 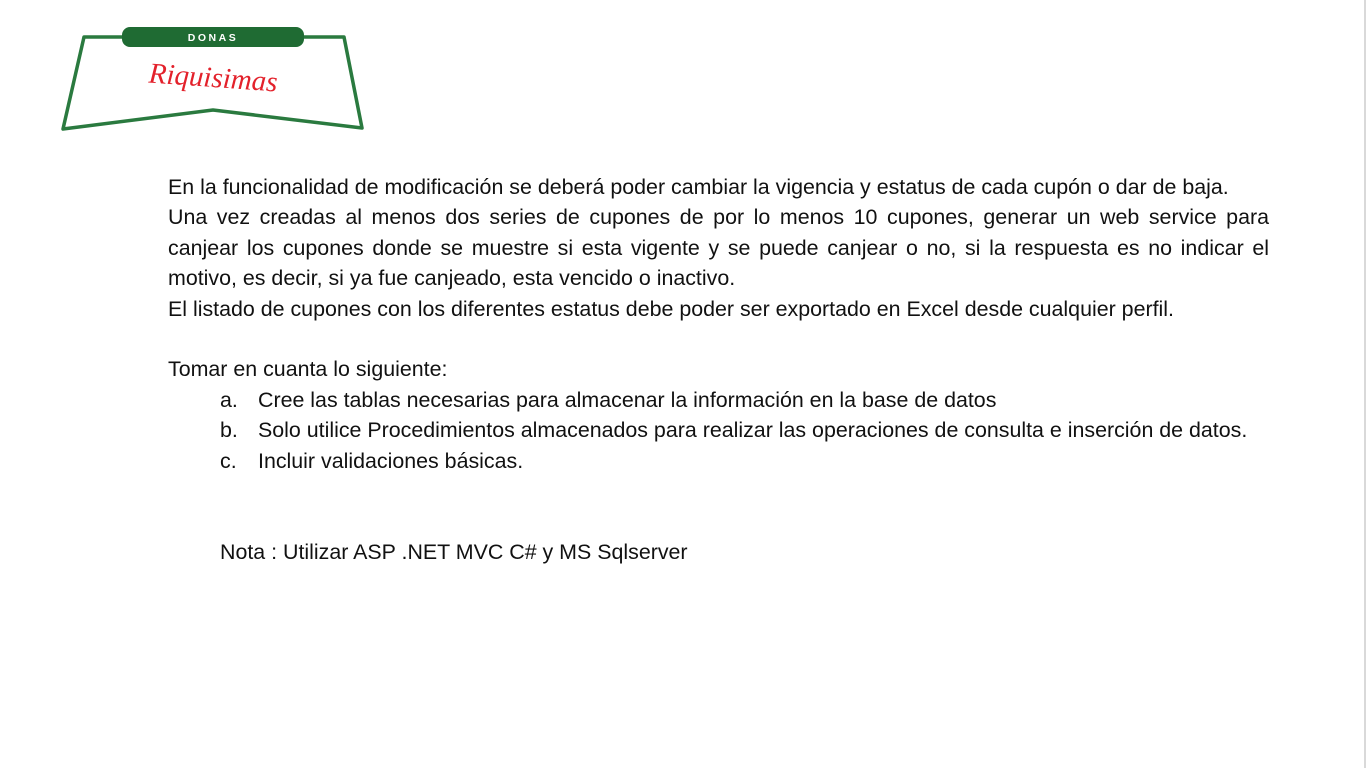 I want to click on donas-riquisimas-logo: DONAS Riquisimas, so click(x=213, y=80).